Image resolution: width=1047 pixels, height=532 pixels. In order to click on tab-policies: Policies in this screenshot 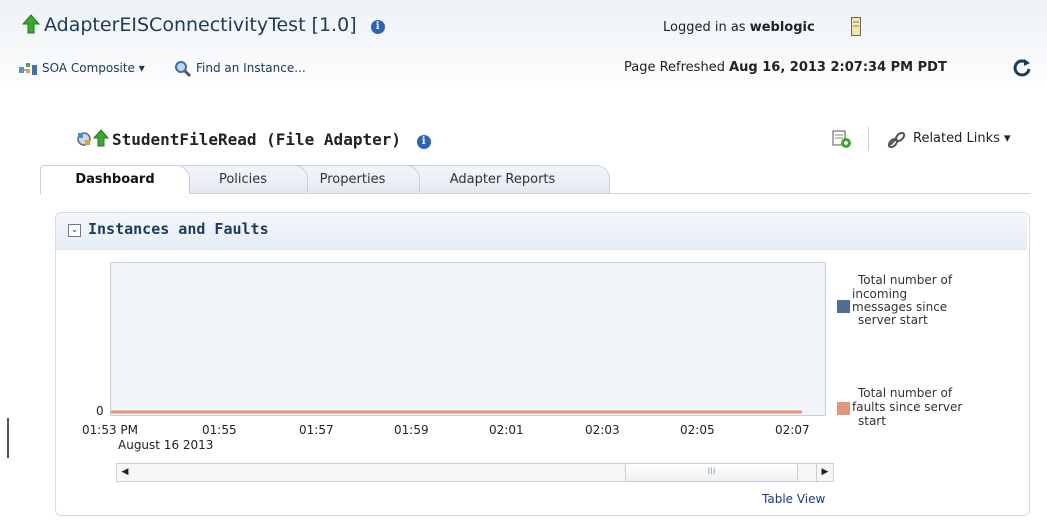, I will do `click(243, 179)`.